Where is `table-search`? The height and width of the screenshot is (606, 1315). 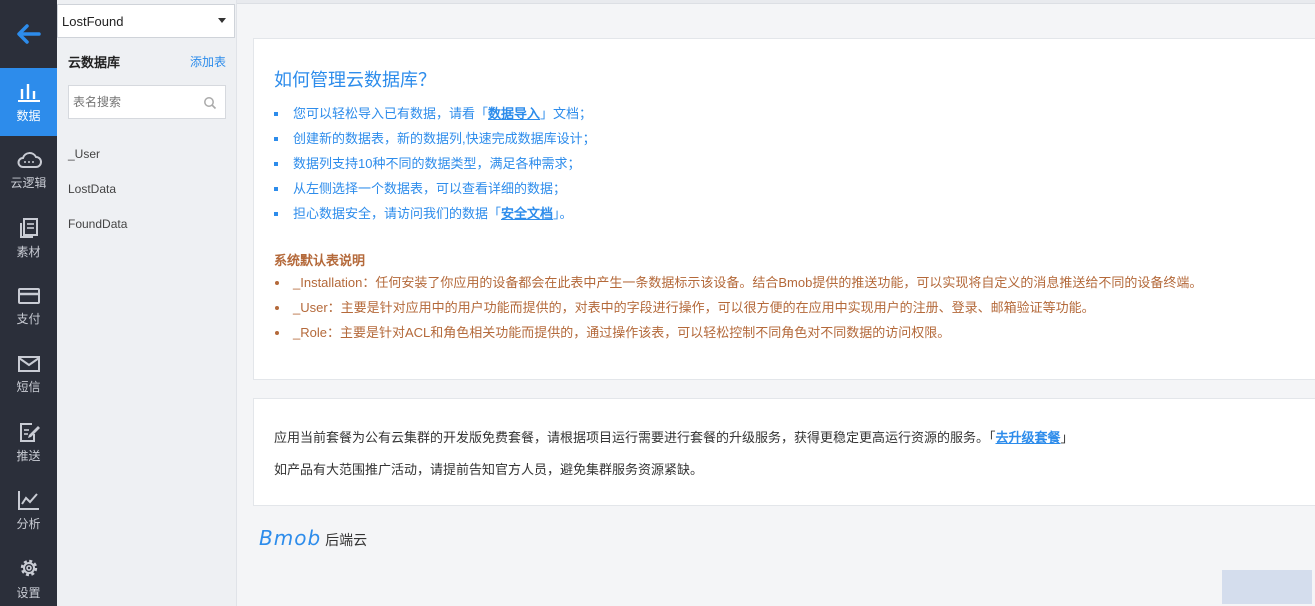
table-search is located at coordinates (147, 102).